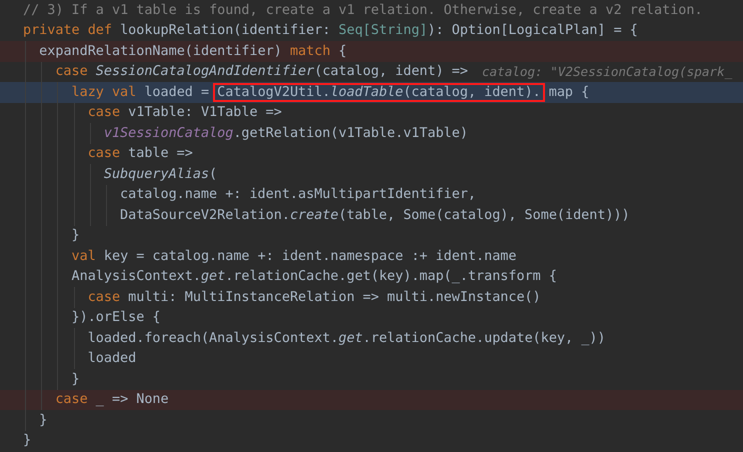 The width and height of the screenshot is (743, 452). What do you see at coordinates (607, 72) in the screenshot?
I see `inlay-hint: catalog: "V2SessionCatalog(spark_` at bounding box center [607, 72].